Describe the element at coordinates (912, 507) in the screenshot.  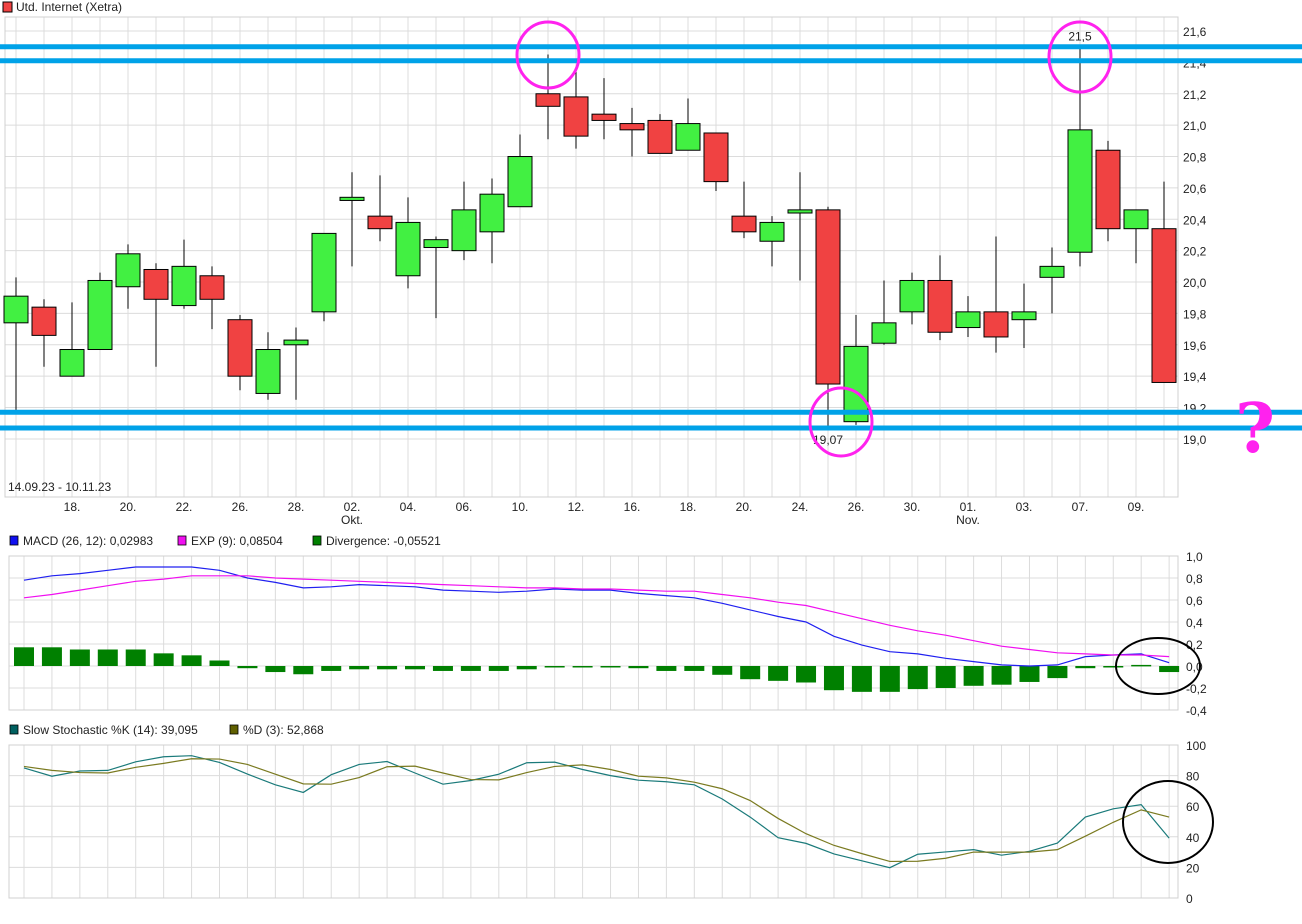
I see `x-tick-label: 30.` at that location.